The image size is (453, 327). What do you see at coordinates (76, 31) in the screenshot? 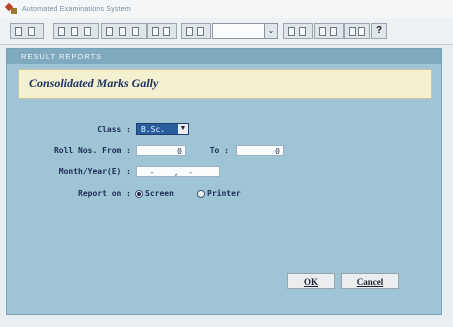
I see `toolbar-group-2-icon` at bounding box center [76, 31].